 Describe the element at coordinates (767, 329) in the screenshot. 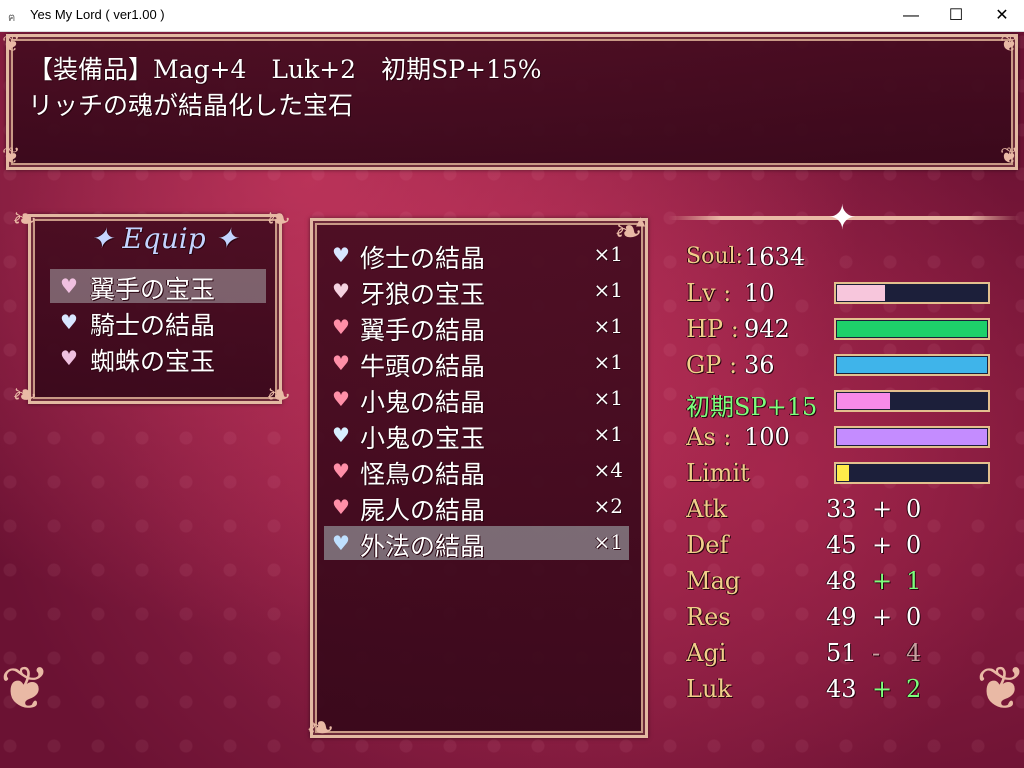

I see `hp-value: 942` at that location.